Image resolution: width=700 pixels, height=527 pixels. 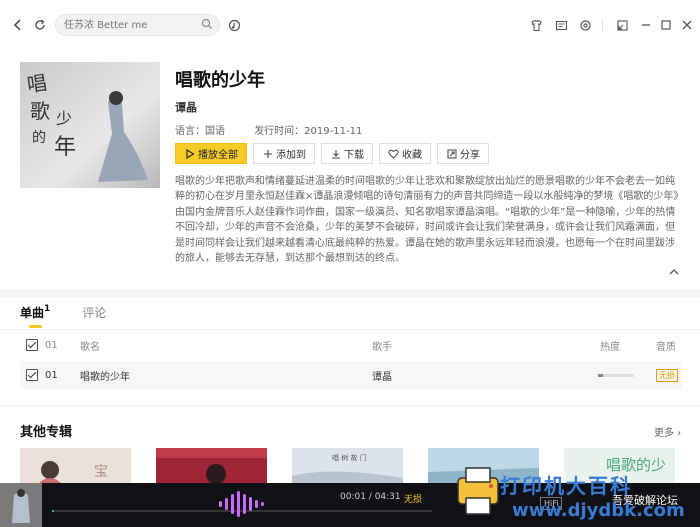 What do you see at coordinates (412, 155) in the screenshot?
I see `favorite-label: 收藏` at bounding box center [412, 155].